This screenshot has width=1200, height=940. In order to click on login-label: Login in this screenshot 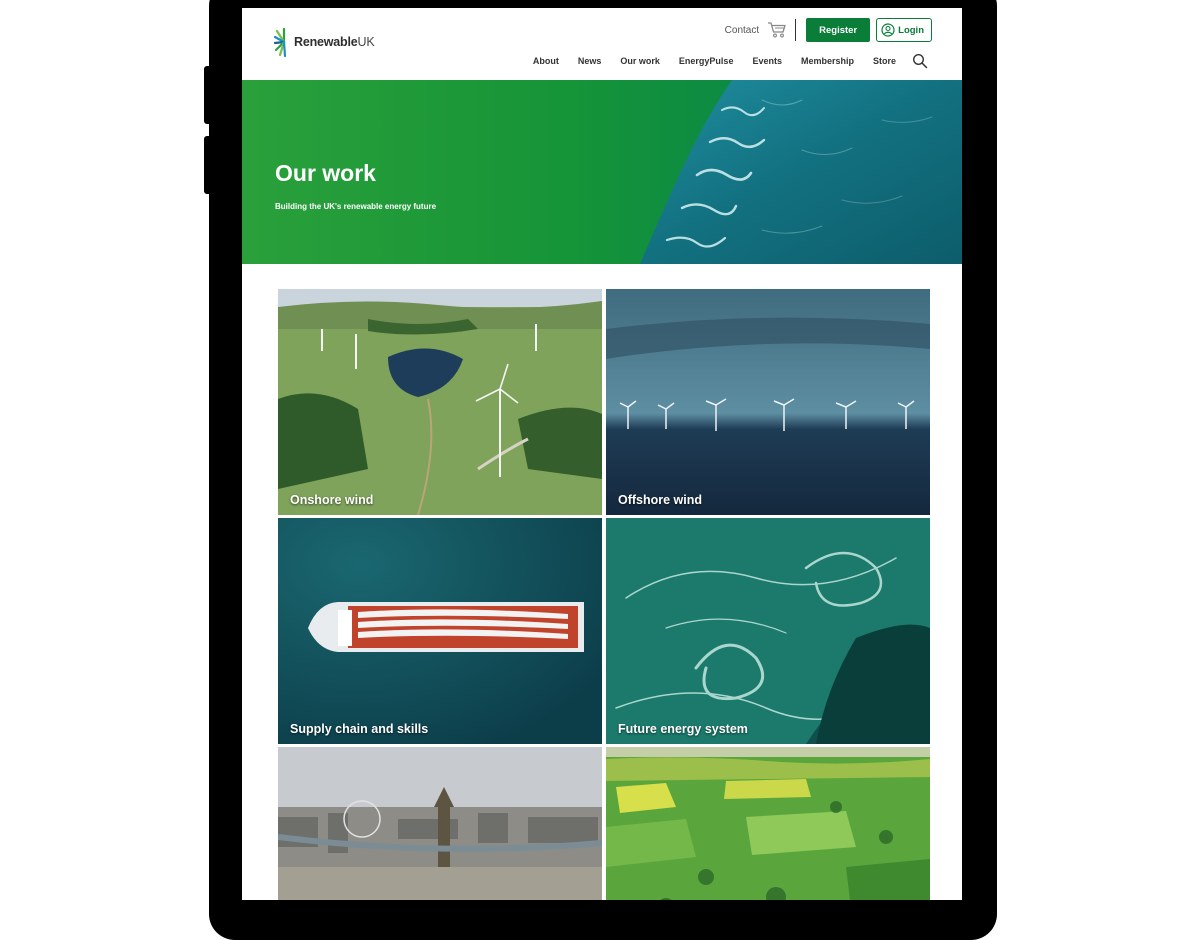, I will do `click(911, 30)`.